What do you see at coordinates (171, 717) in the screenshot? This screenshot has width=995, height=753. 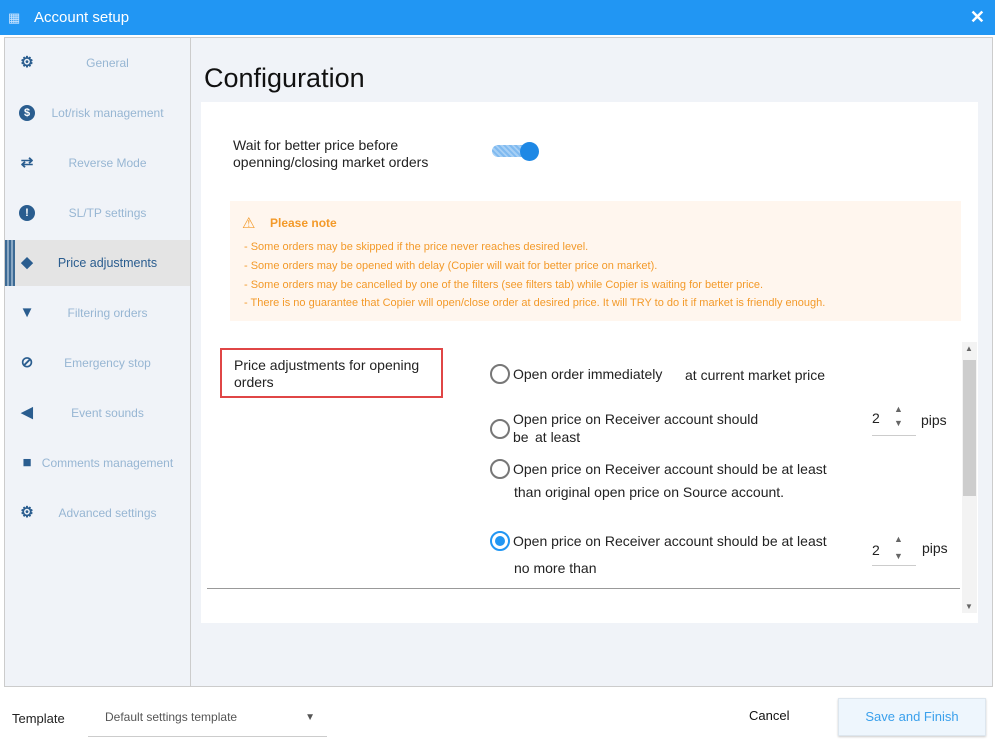 I see `template-value: Default settings template` at bounding box center [171, 717].